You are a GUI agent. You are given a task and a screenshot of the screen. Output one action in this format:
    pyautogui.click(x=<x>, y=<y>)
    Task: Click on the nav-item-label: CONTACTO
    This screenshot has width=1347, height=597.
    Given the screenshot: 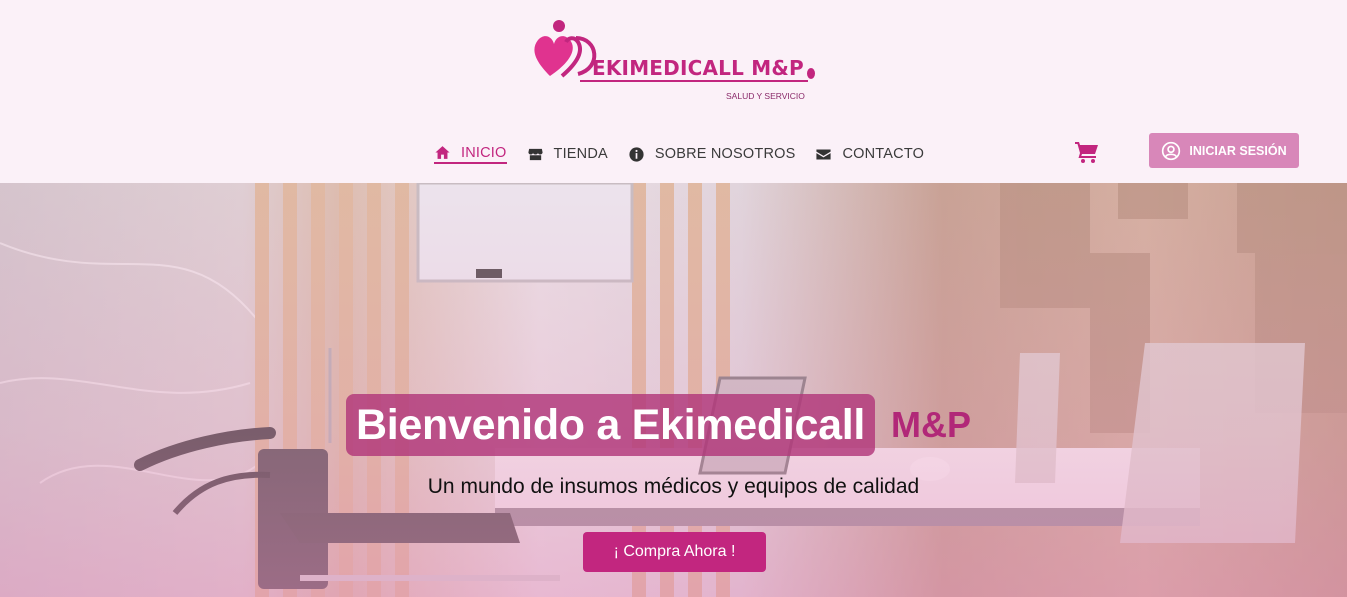 What is the action you would take?
    pyautogui.click(x=883, y=154)
    